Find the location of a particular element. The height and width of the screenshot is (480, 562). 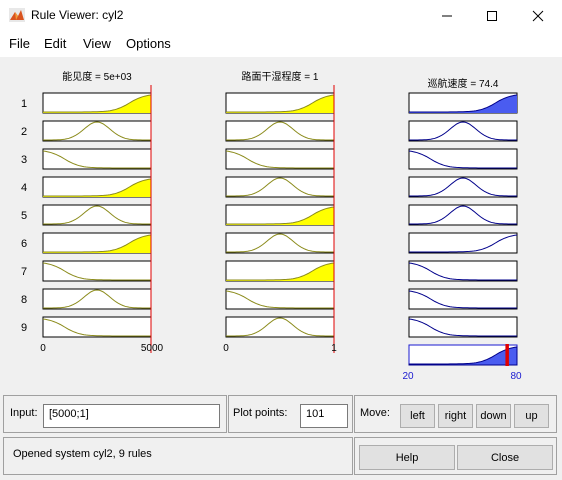

move-down-button: down is located at coordinates (493, 416).